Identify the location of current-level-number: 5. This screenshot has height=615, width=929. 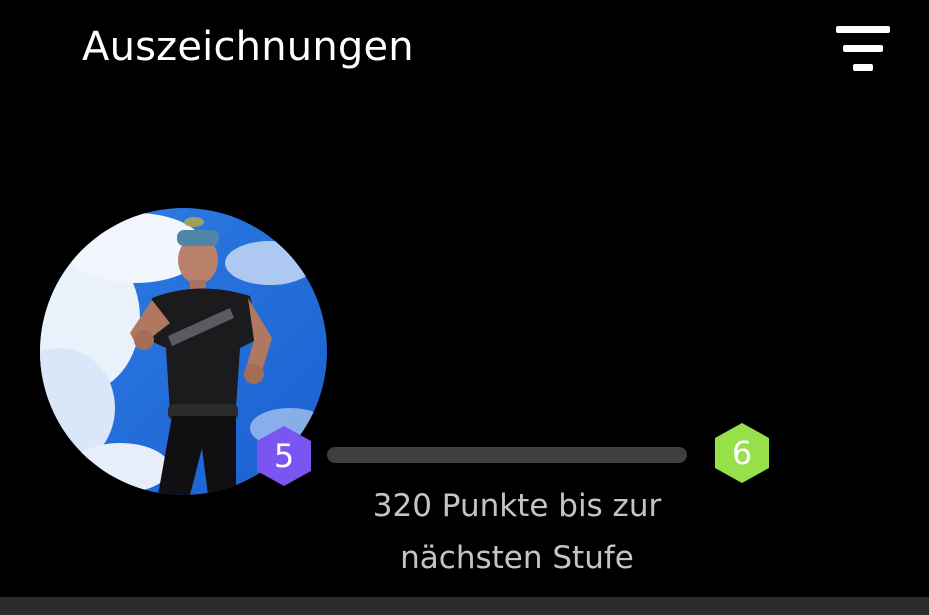
(284, 456).